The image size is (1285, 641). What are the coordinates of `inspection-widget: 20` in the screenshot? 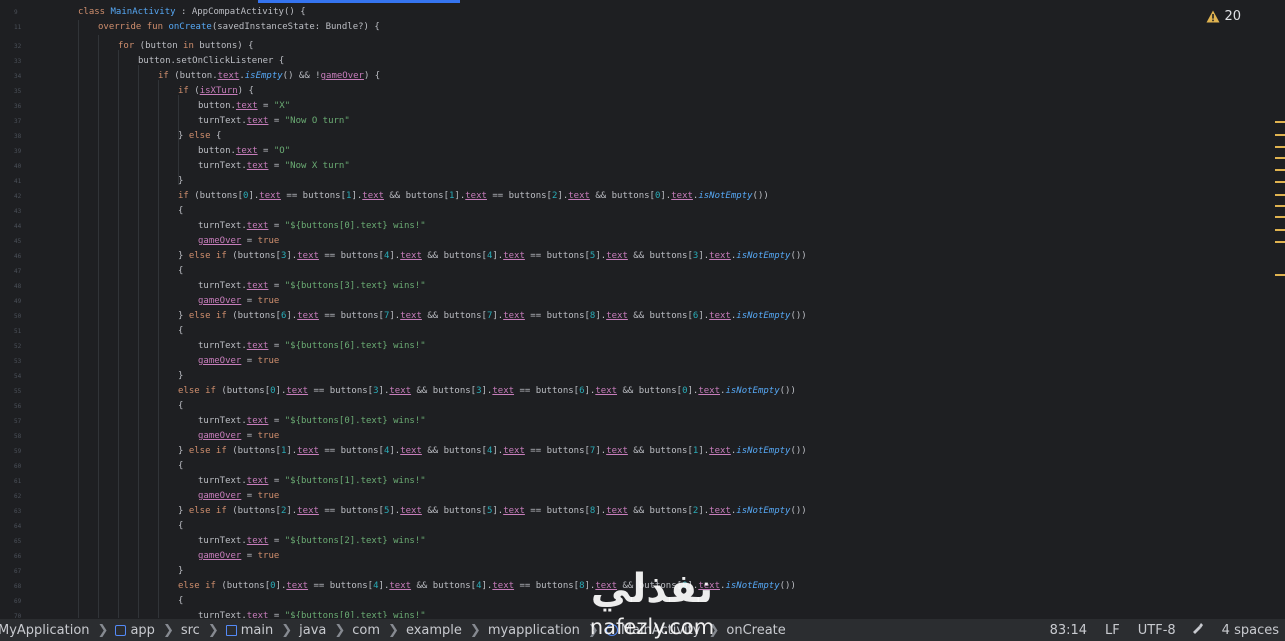 It's located at (1223, 16).